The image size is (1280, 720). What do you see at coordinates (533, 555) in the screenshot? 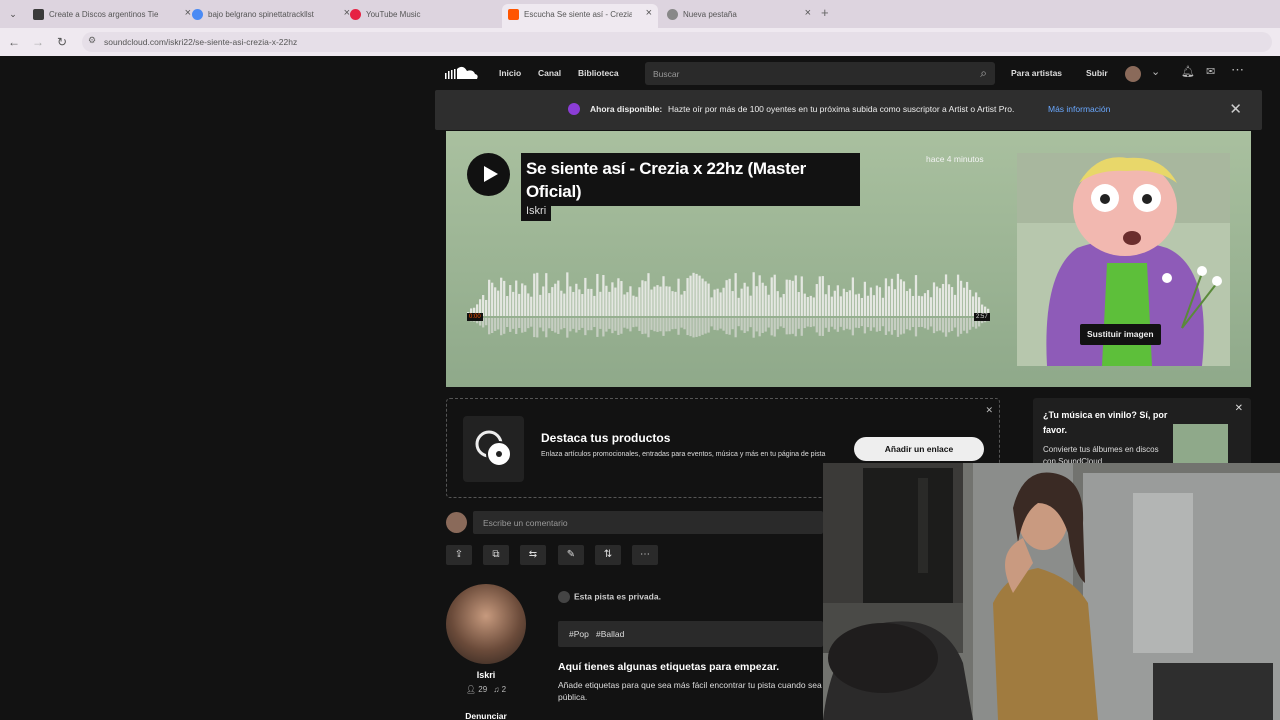
I see `repost-icon: ⇆` at bounding box center [533, 555].